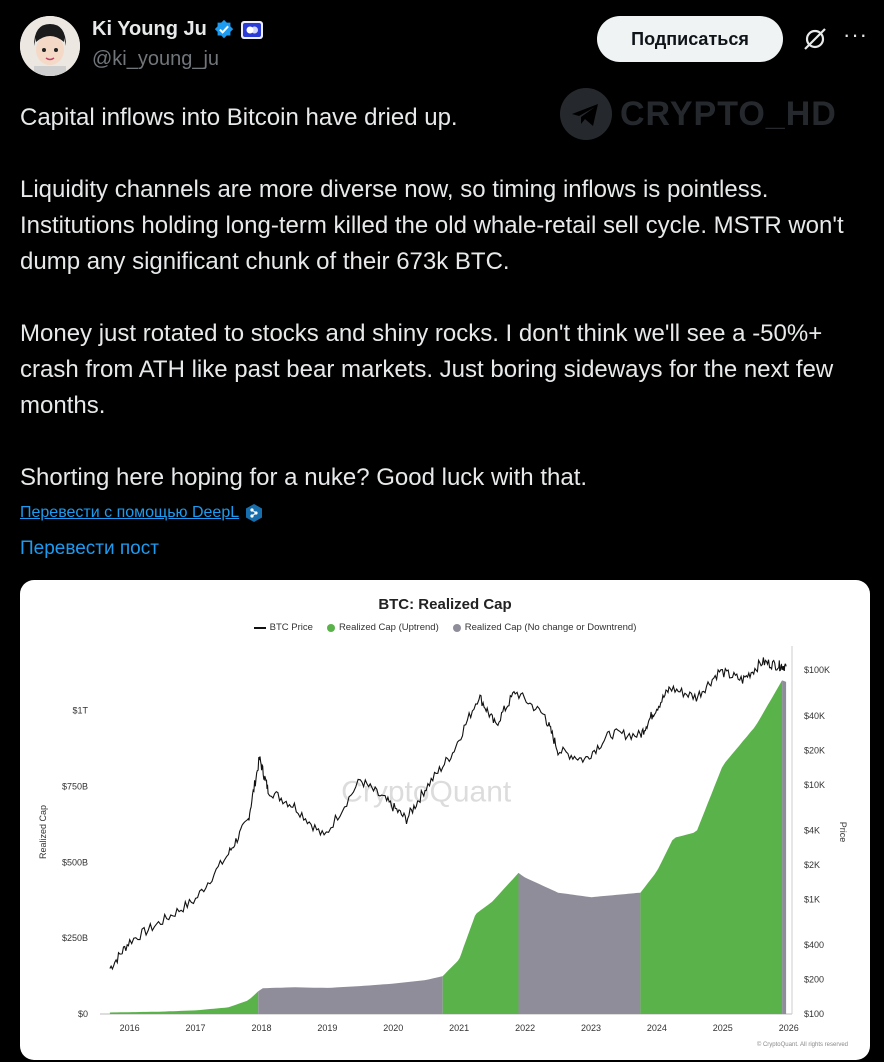  I want to click on chart-footer: © CryptoQuant. All rights reserved, so click(802, 1044).